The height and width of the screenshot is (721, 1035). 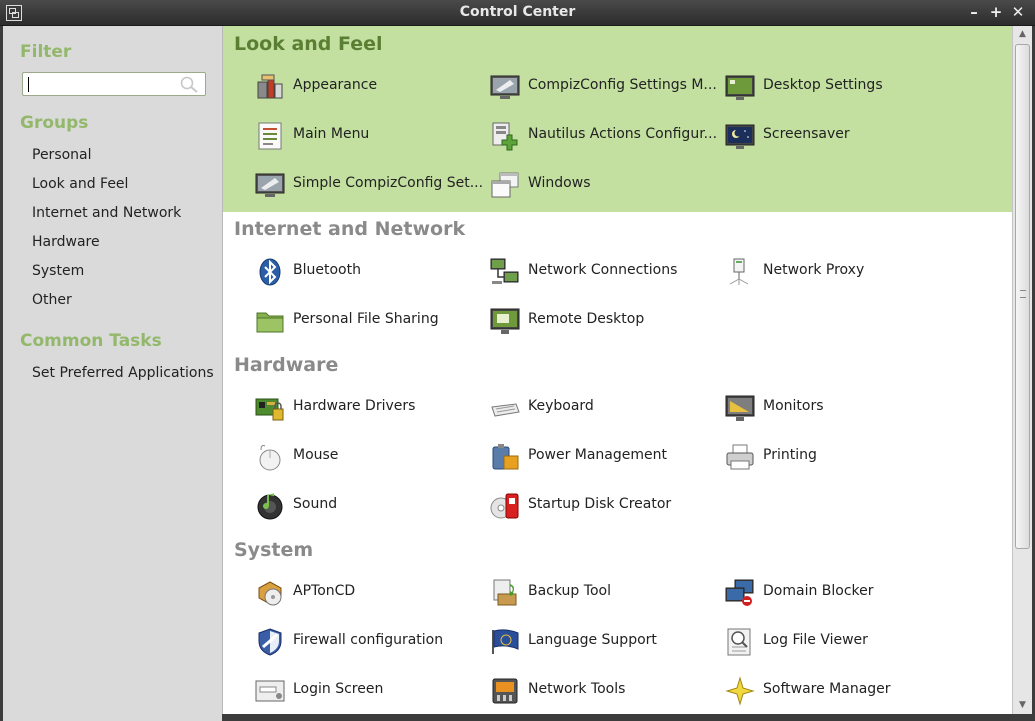 I want to click on item-label: Appearance, so click(x=335, y=85).